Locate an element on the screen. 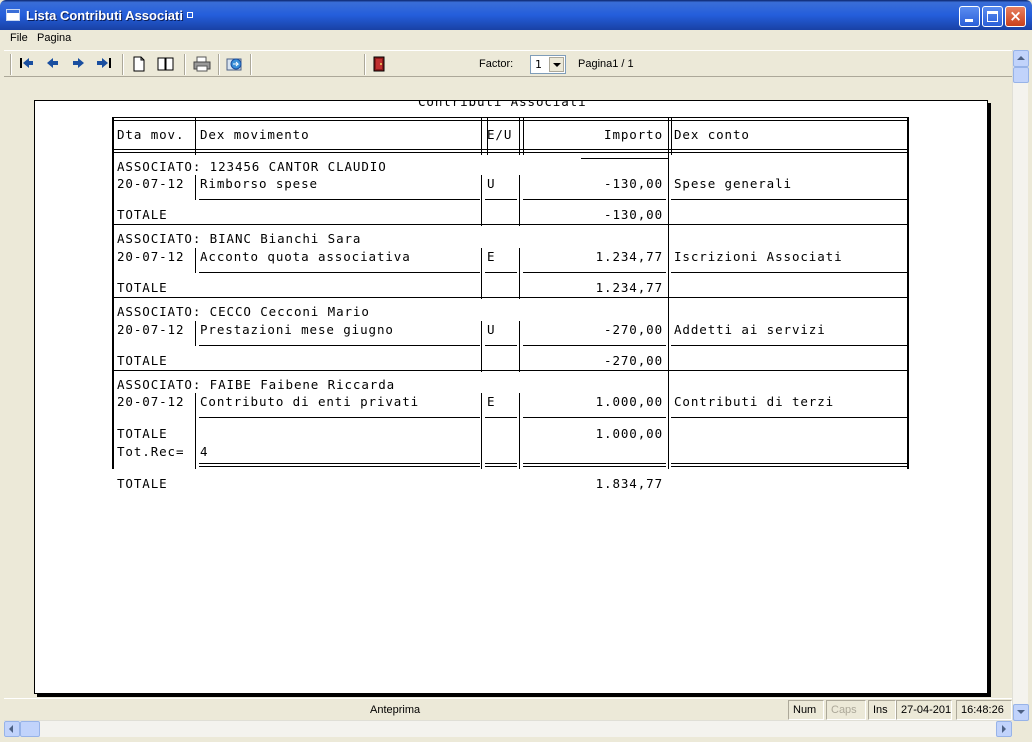  two-pages-icon is located at coordinates (165, 64).